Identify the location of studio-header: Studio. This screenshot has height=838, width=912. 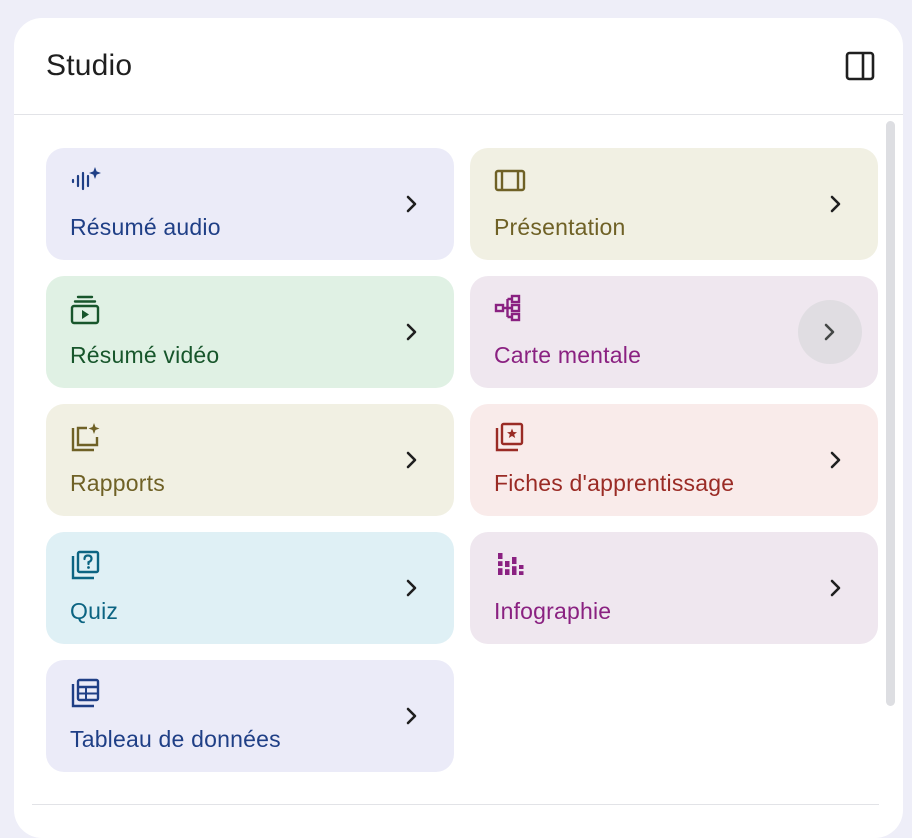
(458, 66).